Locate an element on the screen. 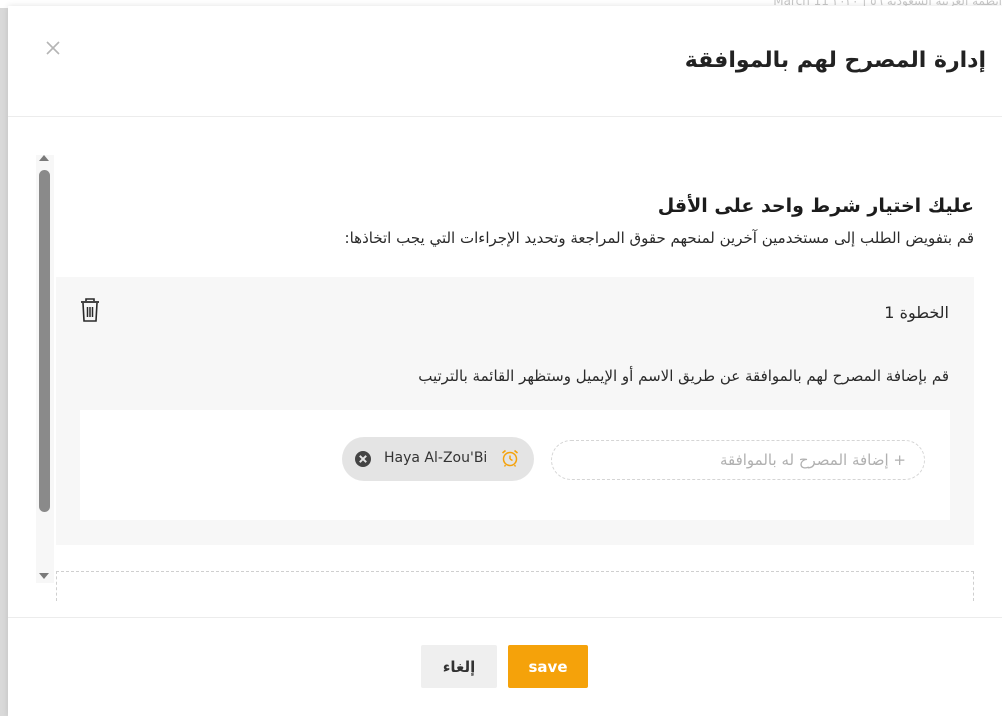 The image size is (1002, 716). add-approver-input: + إضافة المصرح له بالموافقة is located at coordinates (738, 460).